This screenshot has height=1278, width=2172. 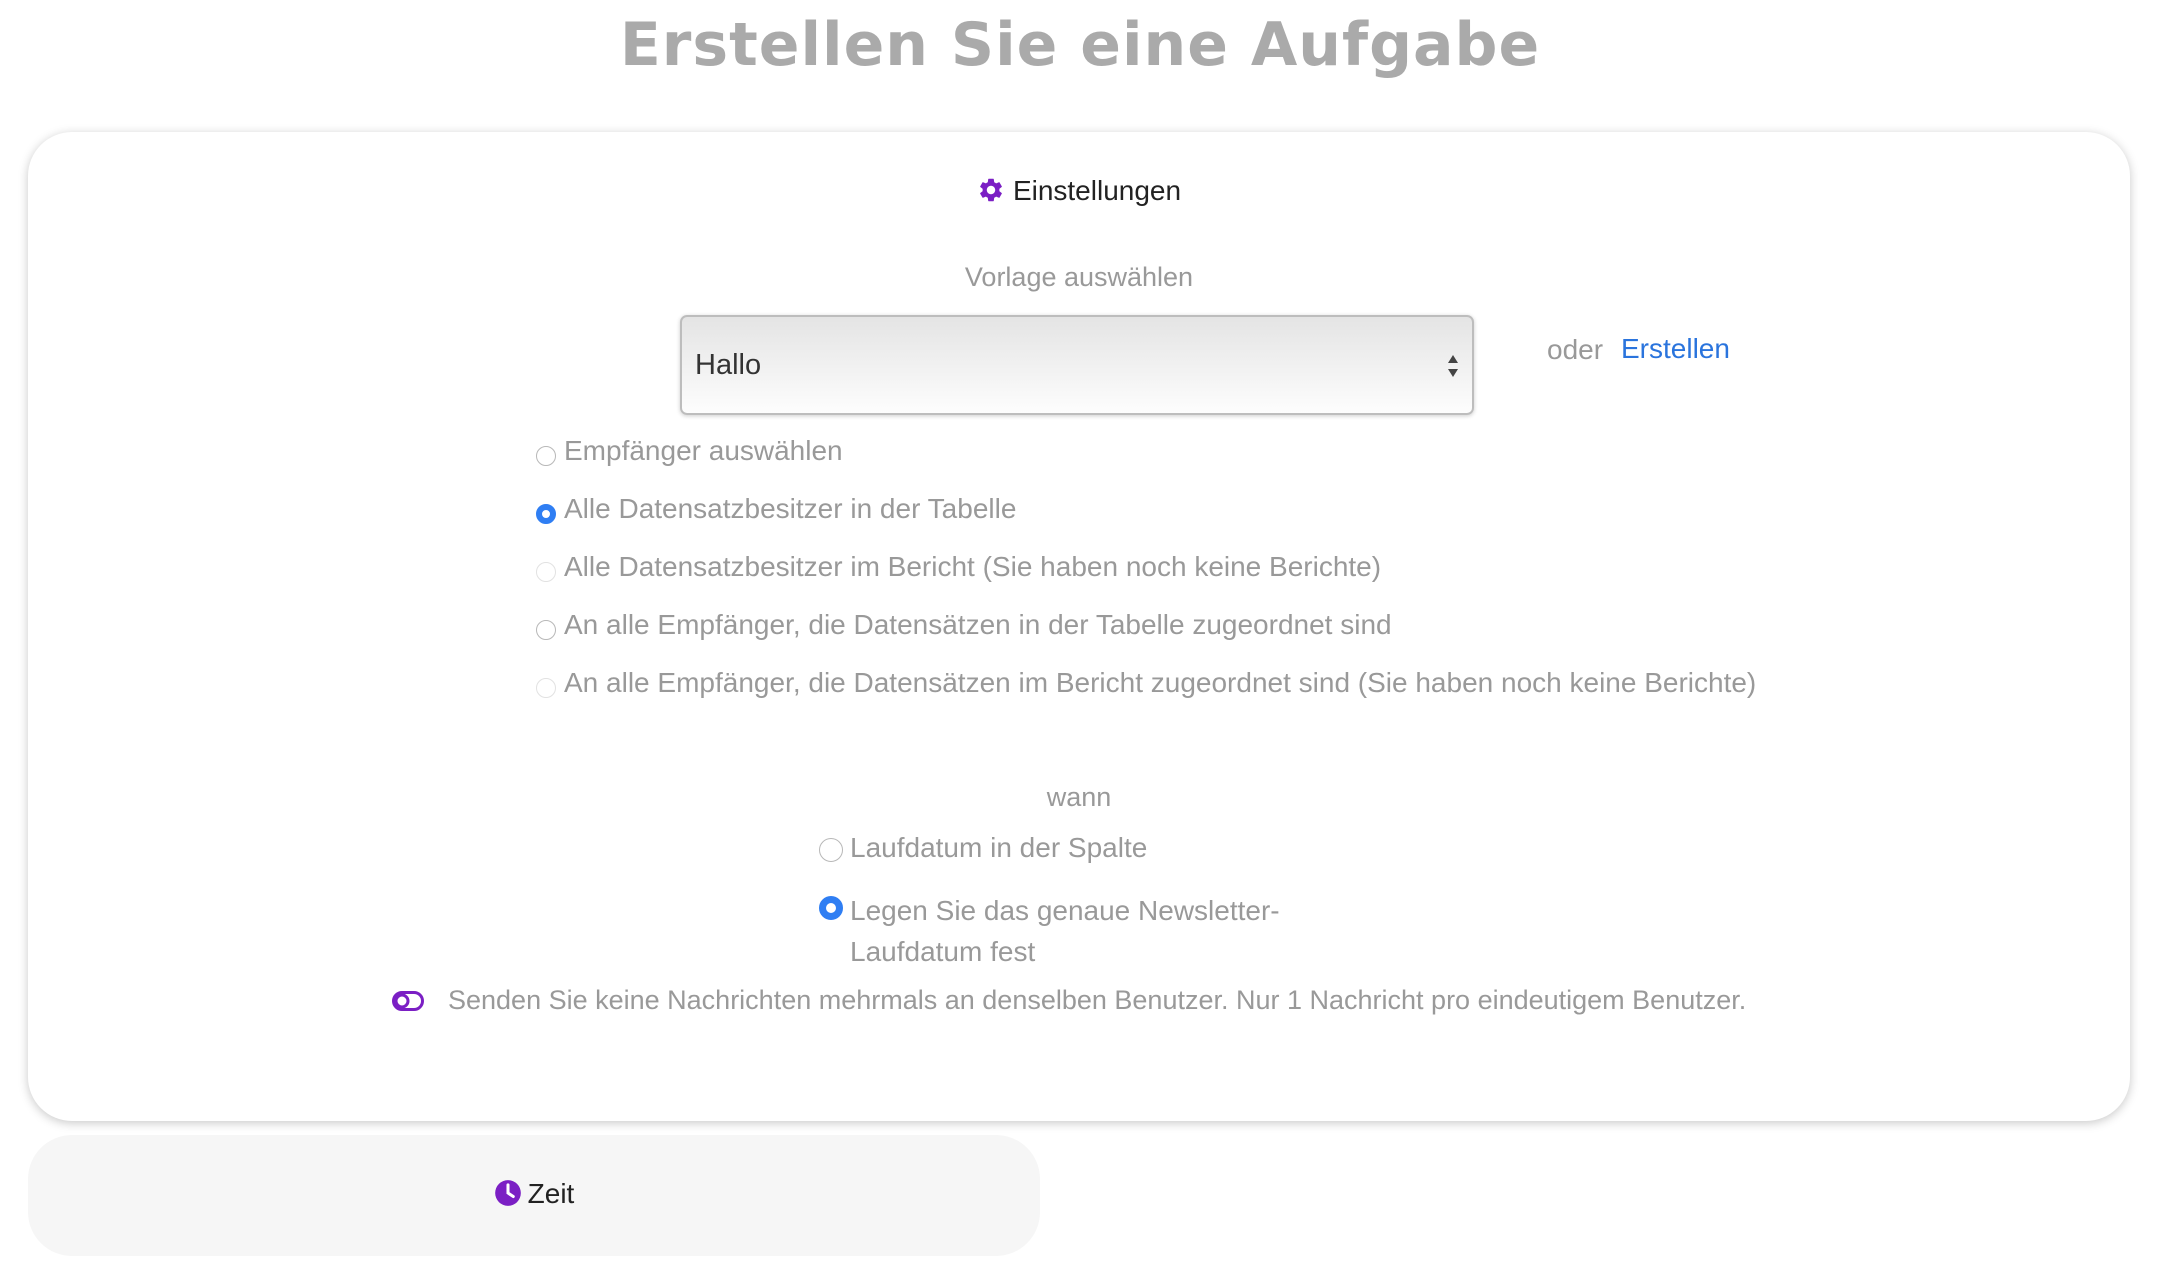 What do you see at coordinates (1097, 190) in the screenshot?
I see `settings-heading: Einstellungen` at bounding box center [1097, 190].